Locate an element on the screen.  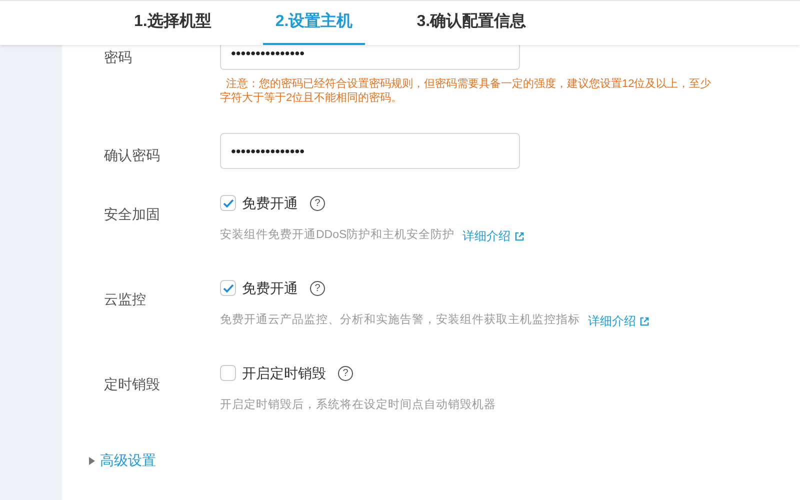
step-tab: 1.选择机型 is located at coordinates (173, 23).